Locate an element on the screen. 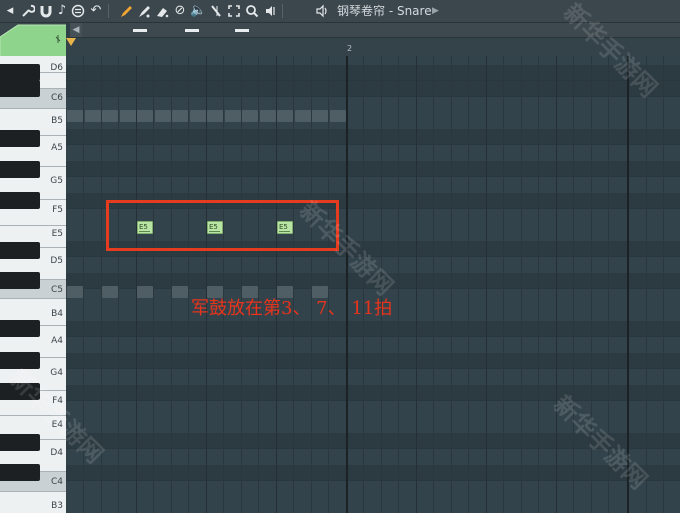 The height and width of the screenshot is (513, 680). piano-key-g#5 is located at coordinates (20, 169).